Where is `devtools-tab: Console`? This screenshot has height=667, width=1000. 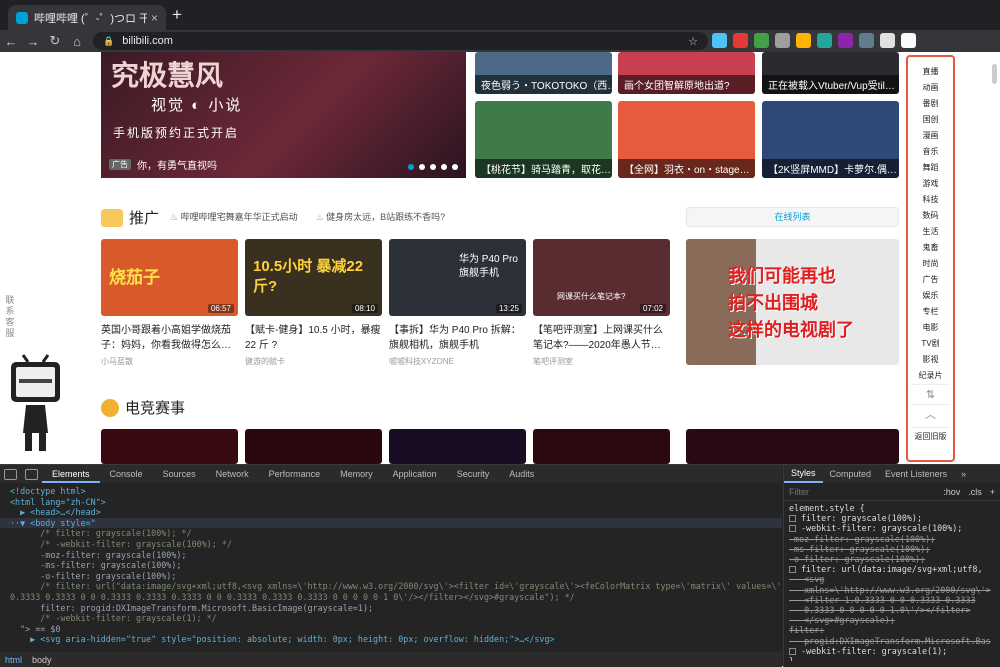
devtools-tab: Console is located at coordinates (126, 474).